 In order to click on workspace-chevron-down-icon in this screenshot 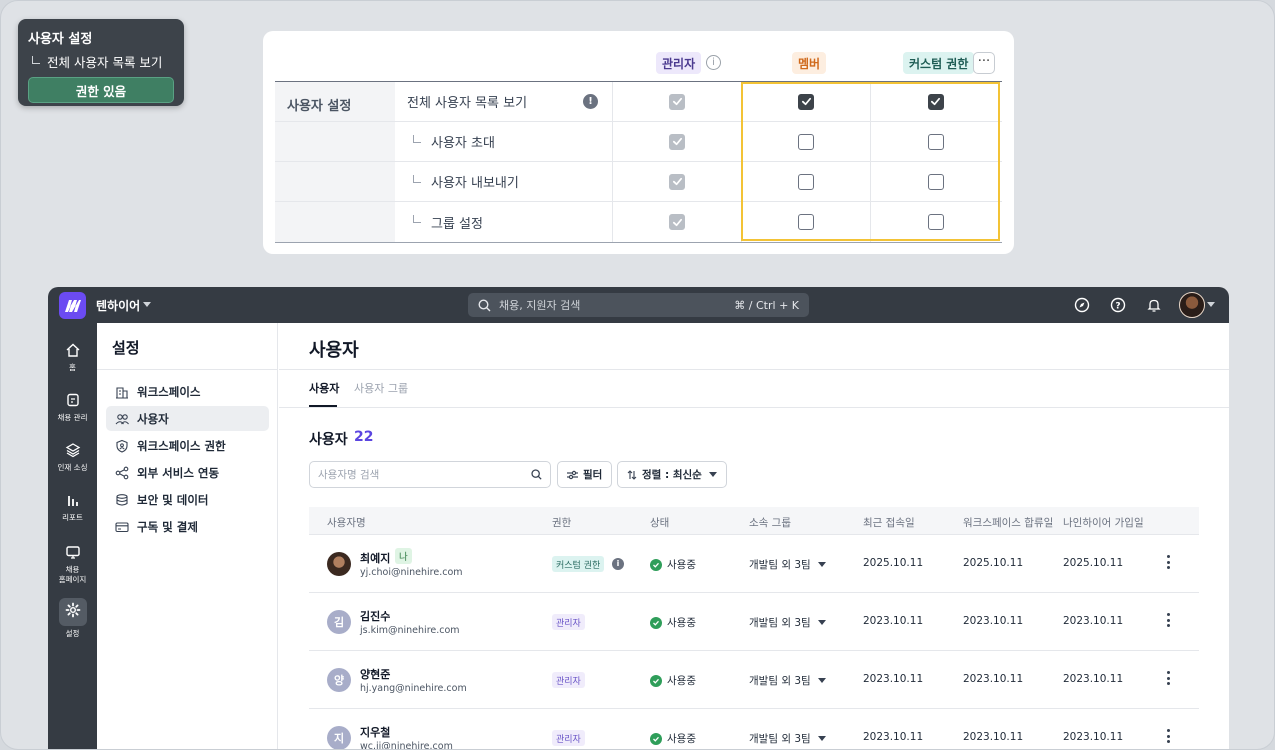, I will do `click(147, 304)`.